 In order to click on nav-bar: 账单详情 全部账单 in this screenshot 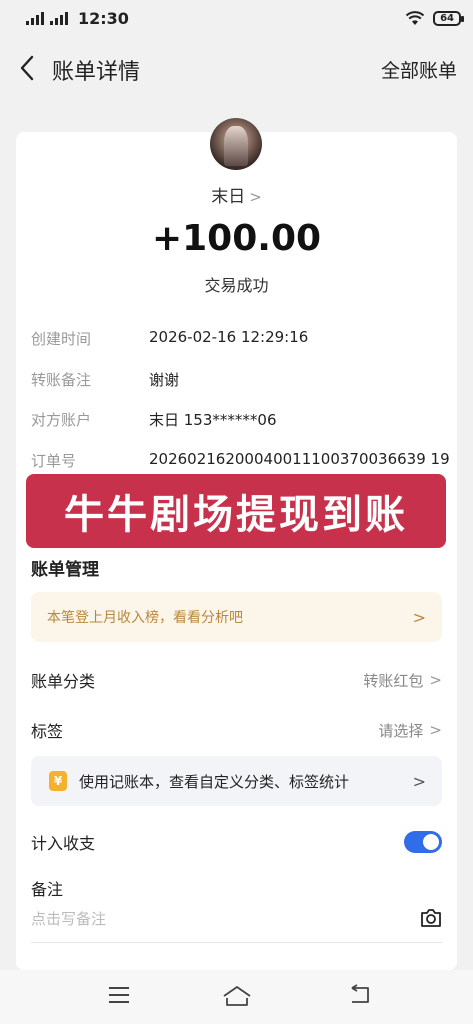, I will do `click(236, 68)`.